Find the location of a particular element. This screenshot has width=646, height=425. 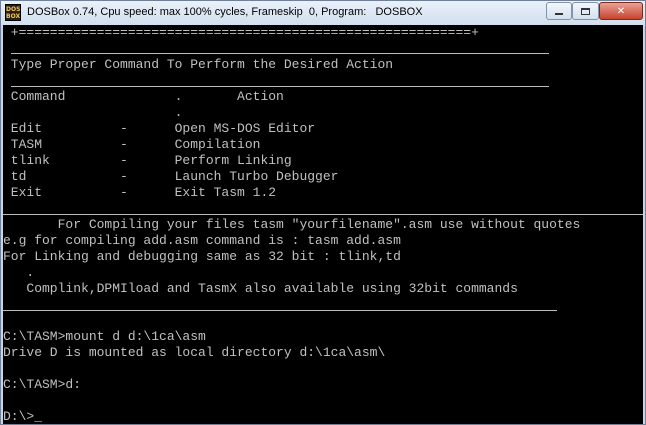

command-row: tlink - Perform Linking is located at coordinates (147, 160).